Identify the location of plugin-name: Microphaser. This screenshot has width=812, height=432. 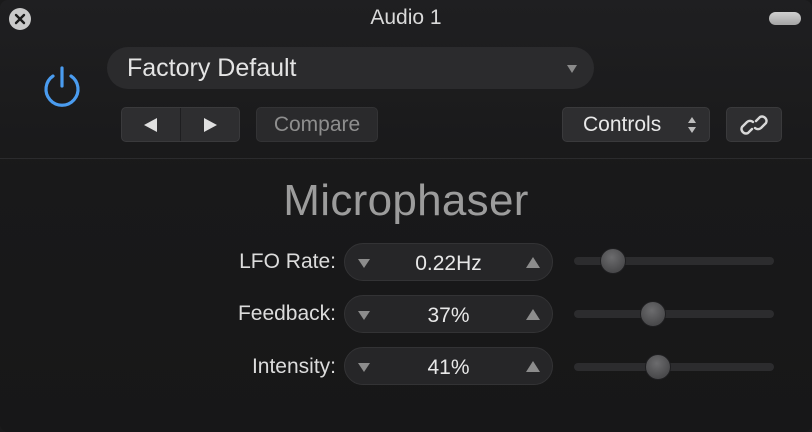
(406, 200).